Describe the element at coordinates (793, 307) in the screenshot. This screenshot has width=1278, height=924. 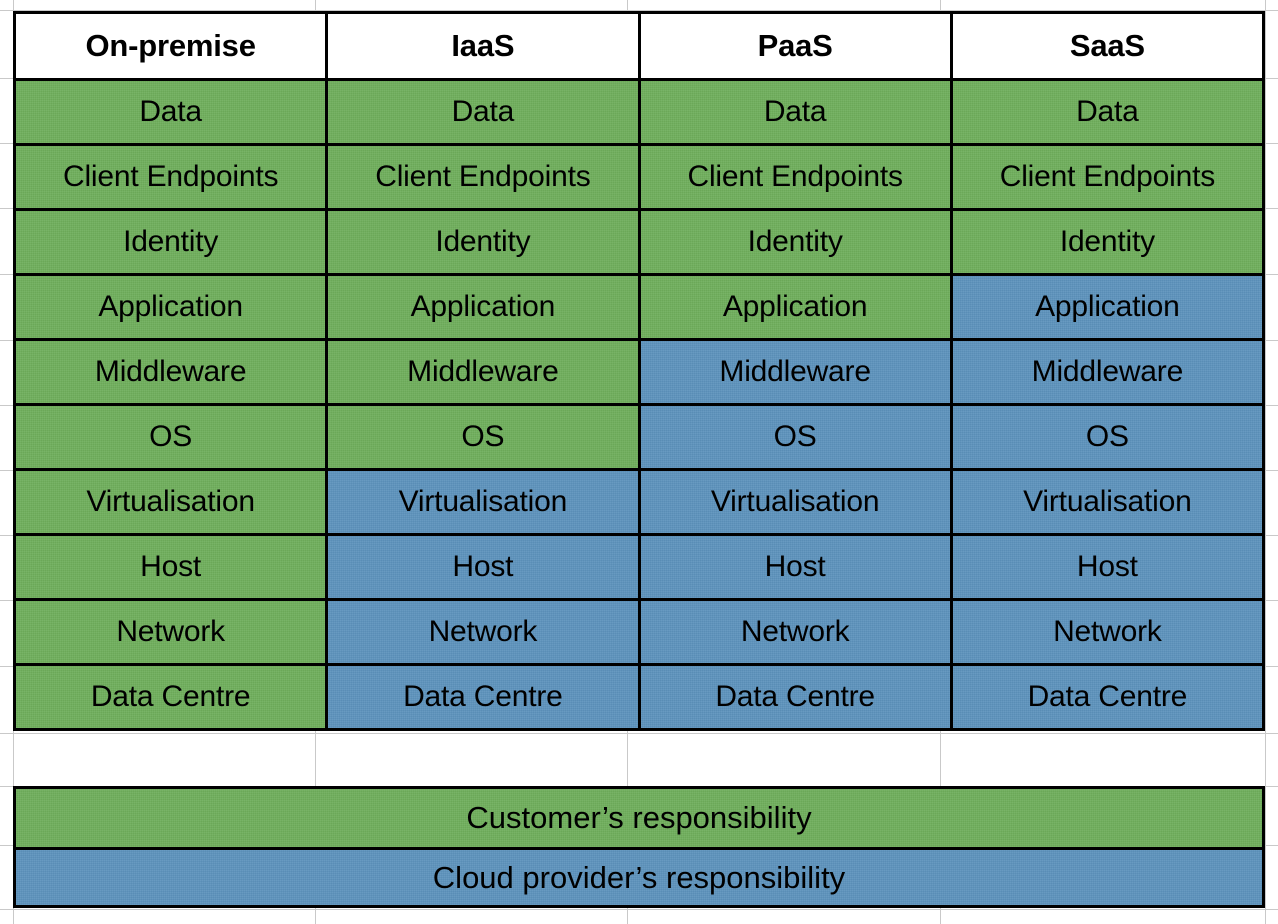
I see `cell-paas-application: Application` at that location.